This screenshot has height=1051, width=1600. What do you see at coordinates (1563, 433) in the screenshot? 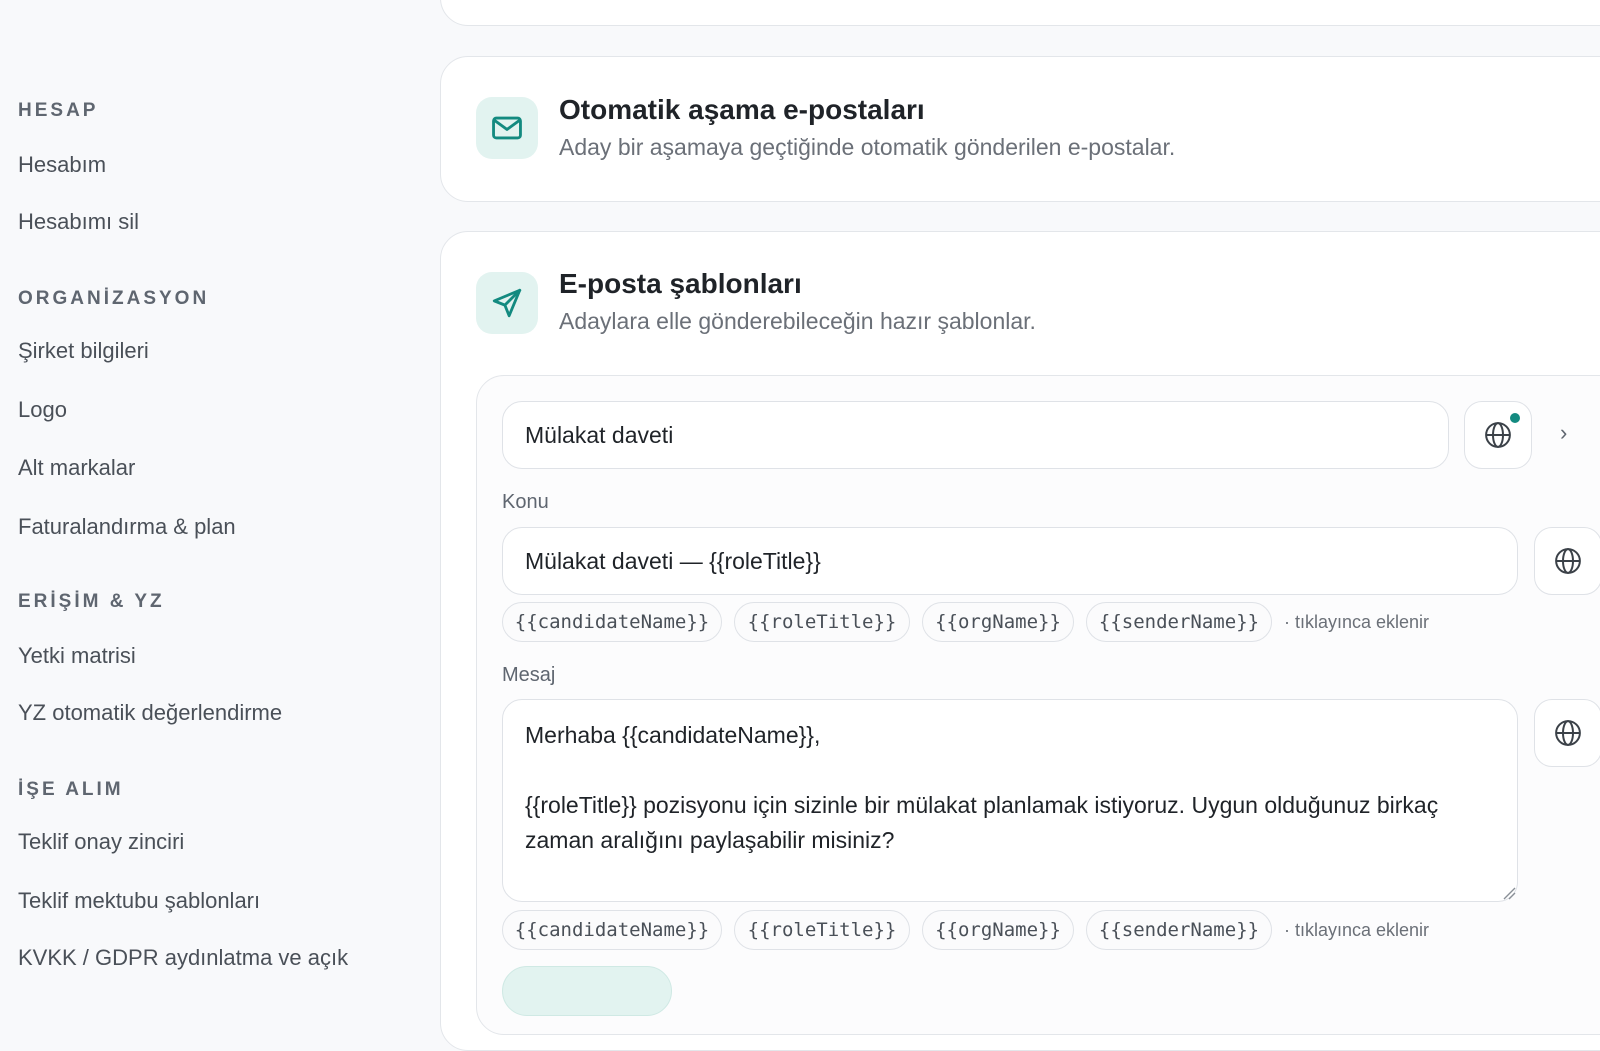
I see `more-icon: ›` at bounding box center [1563, 433].